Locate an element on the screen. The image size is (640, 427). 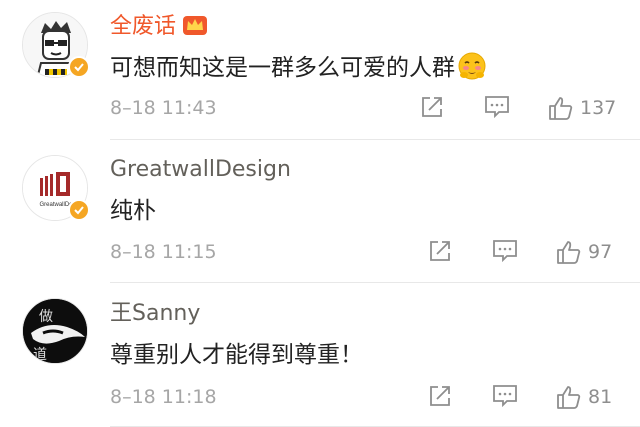
avatar: 做 道 is located at coordinates (55, 331).